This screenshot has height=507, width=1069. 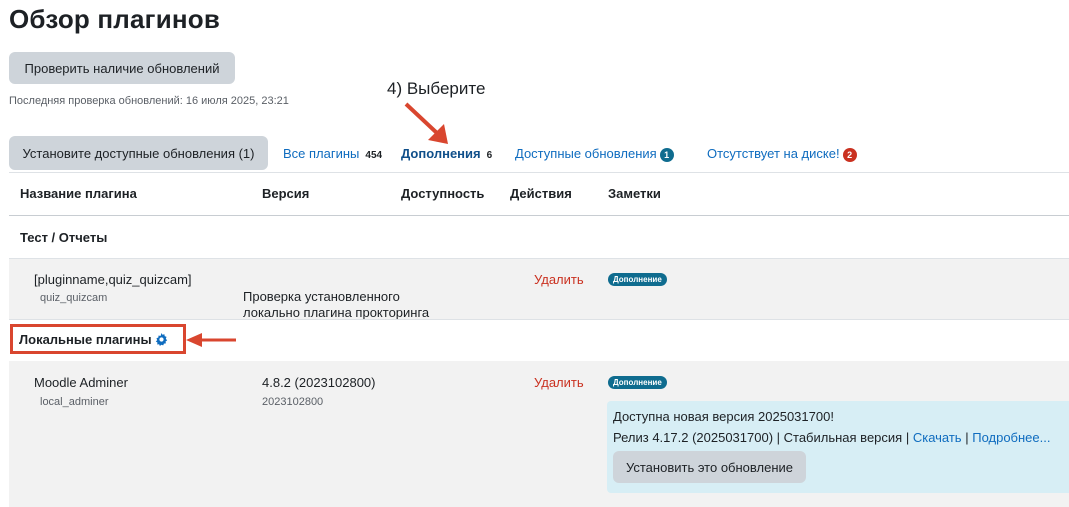 I want to click on tab-available-updates: Доступные обновления 1, so click(x=594, y=154).